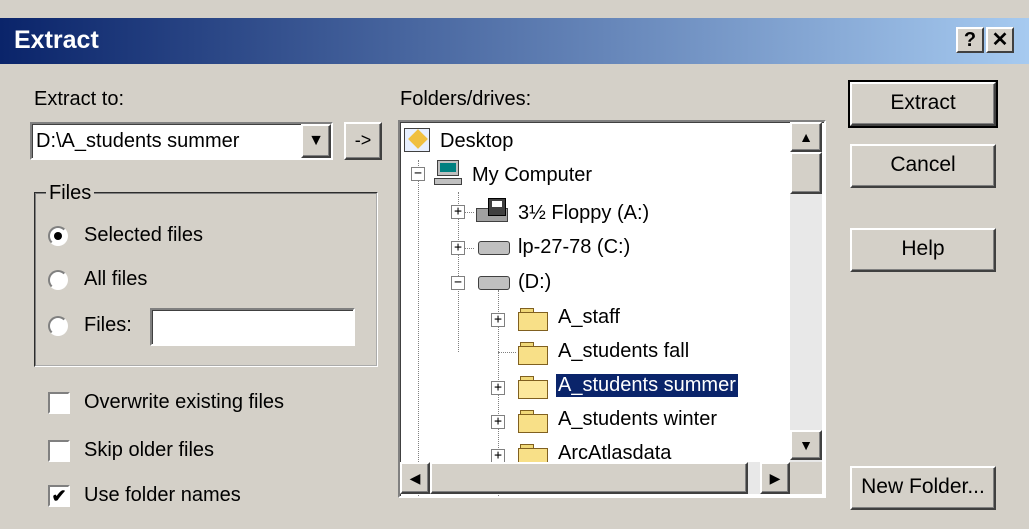 Image resolution: width=1029 pixels, height=529 pixels. I want to click on extract-to-combobox: D:\A_students summer ▼, so click(181, 141).